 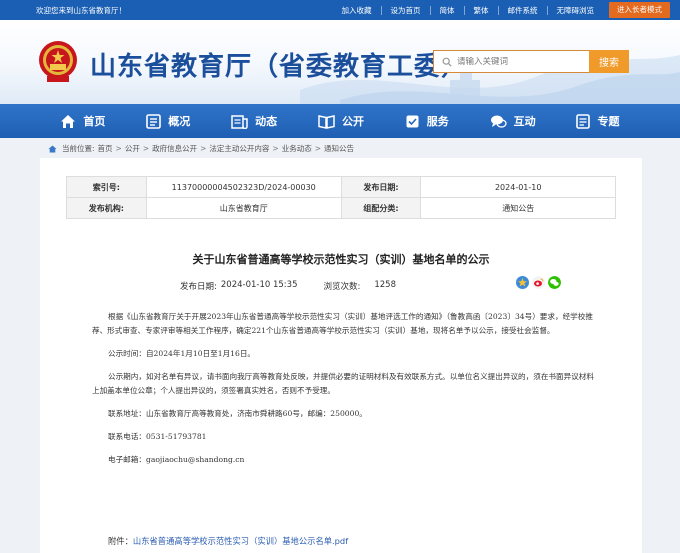 I want to click on nav-item-overview: 概况, so click(x=168, y=121).